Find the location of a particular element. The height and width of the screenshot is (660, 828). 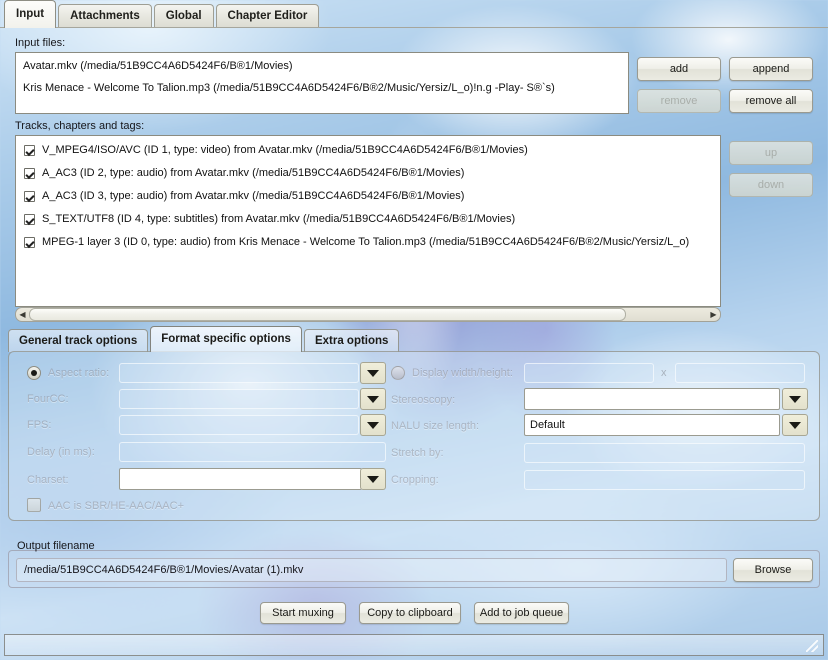

aac-sbr-checkbox is located at coordinates (34, 505).